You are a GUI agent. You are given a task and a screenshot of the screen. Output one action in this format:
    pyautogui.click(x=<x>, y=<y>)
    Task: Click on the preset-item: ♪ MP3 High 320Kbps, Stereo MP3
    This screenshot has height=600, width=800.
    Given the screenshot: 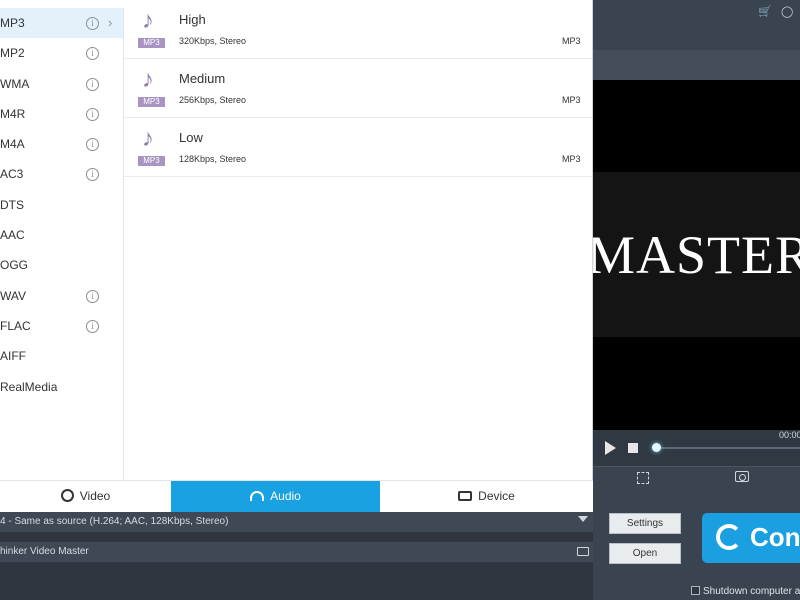 What is the action you would take?
    pyautogui.click(x=358, y=29)
    